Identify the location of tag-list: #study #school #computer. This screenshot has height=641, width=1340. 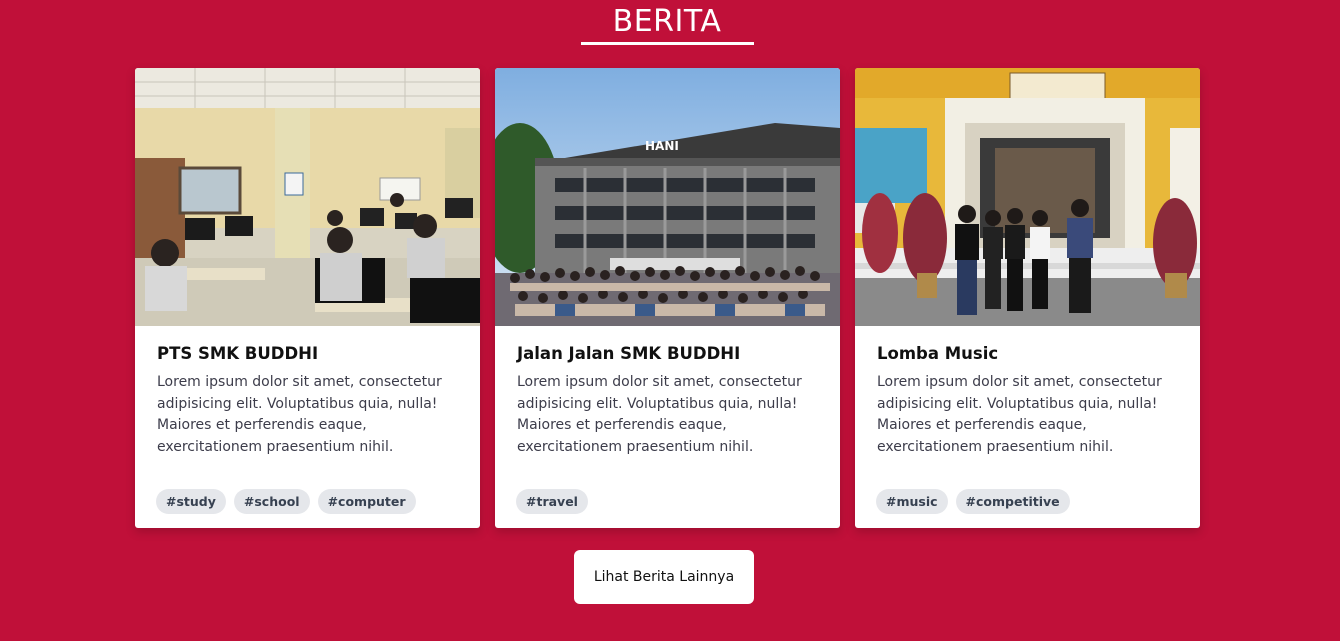
(286, 501).